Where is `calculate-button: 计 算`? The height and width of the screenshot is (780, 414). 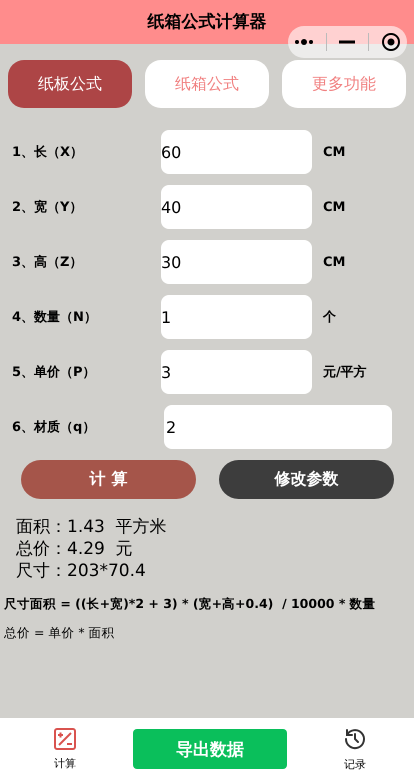 calculate-button: 计 算 is located at coordinates (108, 479).